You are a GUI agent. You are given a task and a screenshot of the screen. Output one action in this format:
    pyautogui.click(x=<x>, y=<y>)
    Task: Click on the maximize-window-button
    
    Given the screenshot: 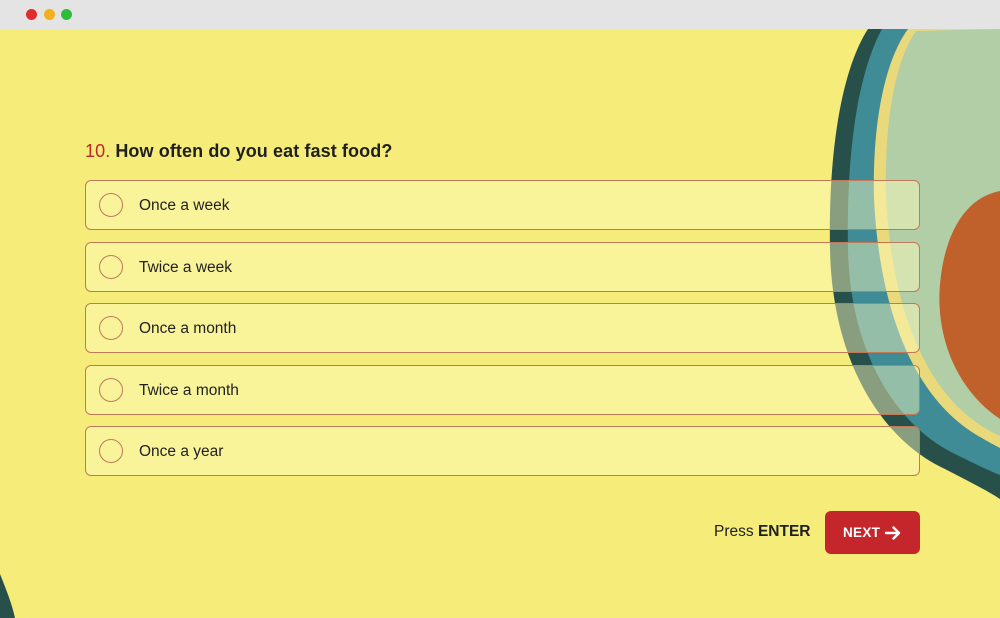 What is the action you would take?
    pyautogui.click(x=66, y=14)
    